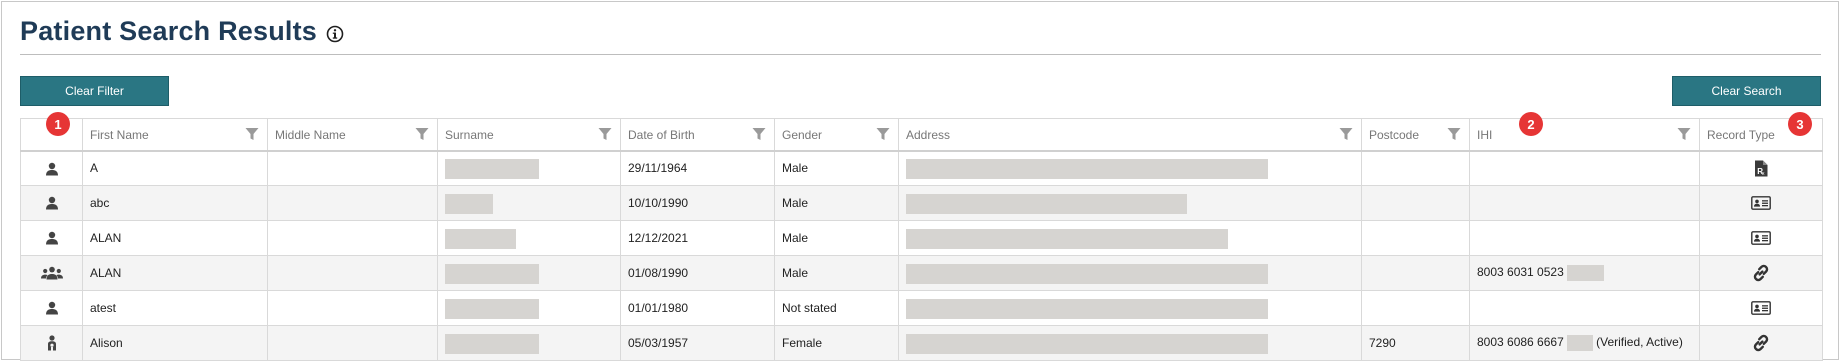 The height and width of the screenshot is (362, 1842). I want to click on annotation-badge-1: 1, so click(58, 124).